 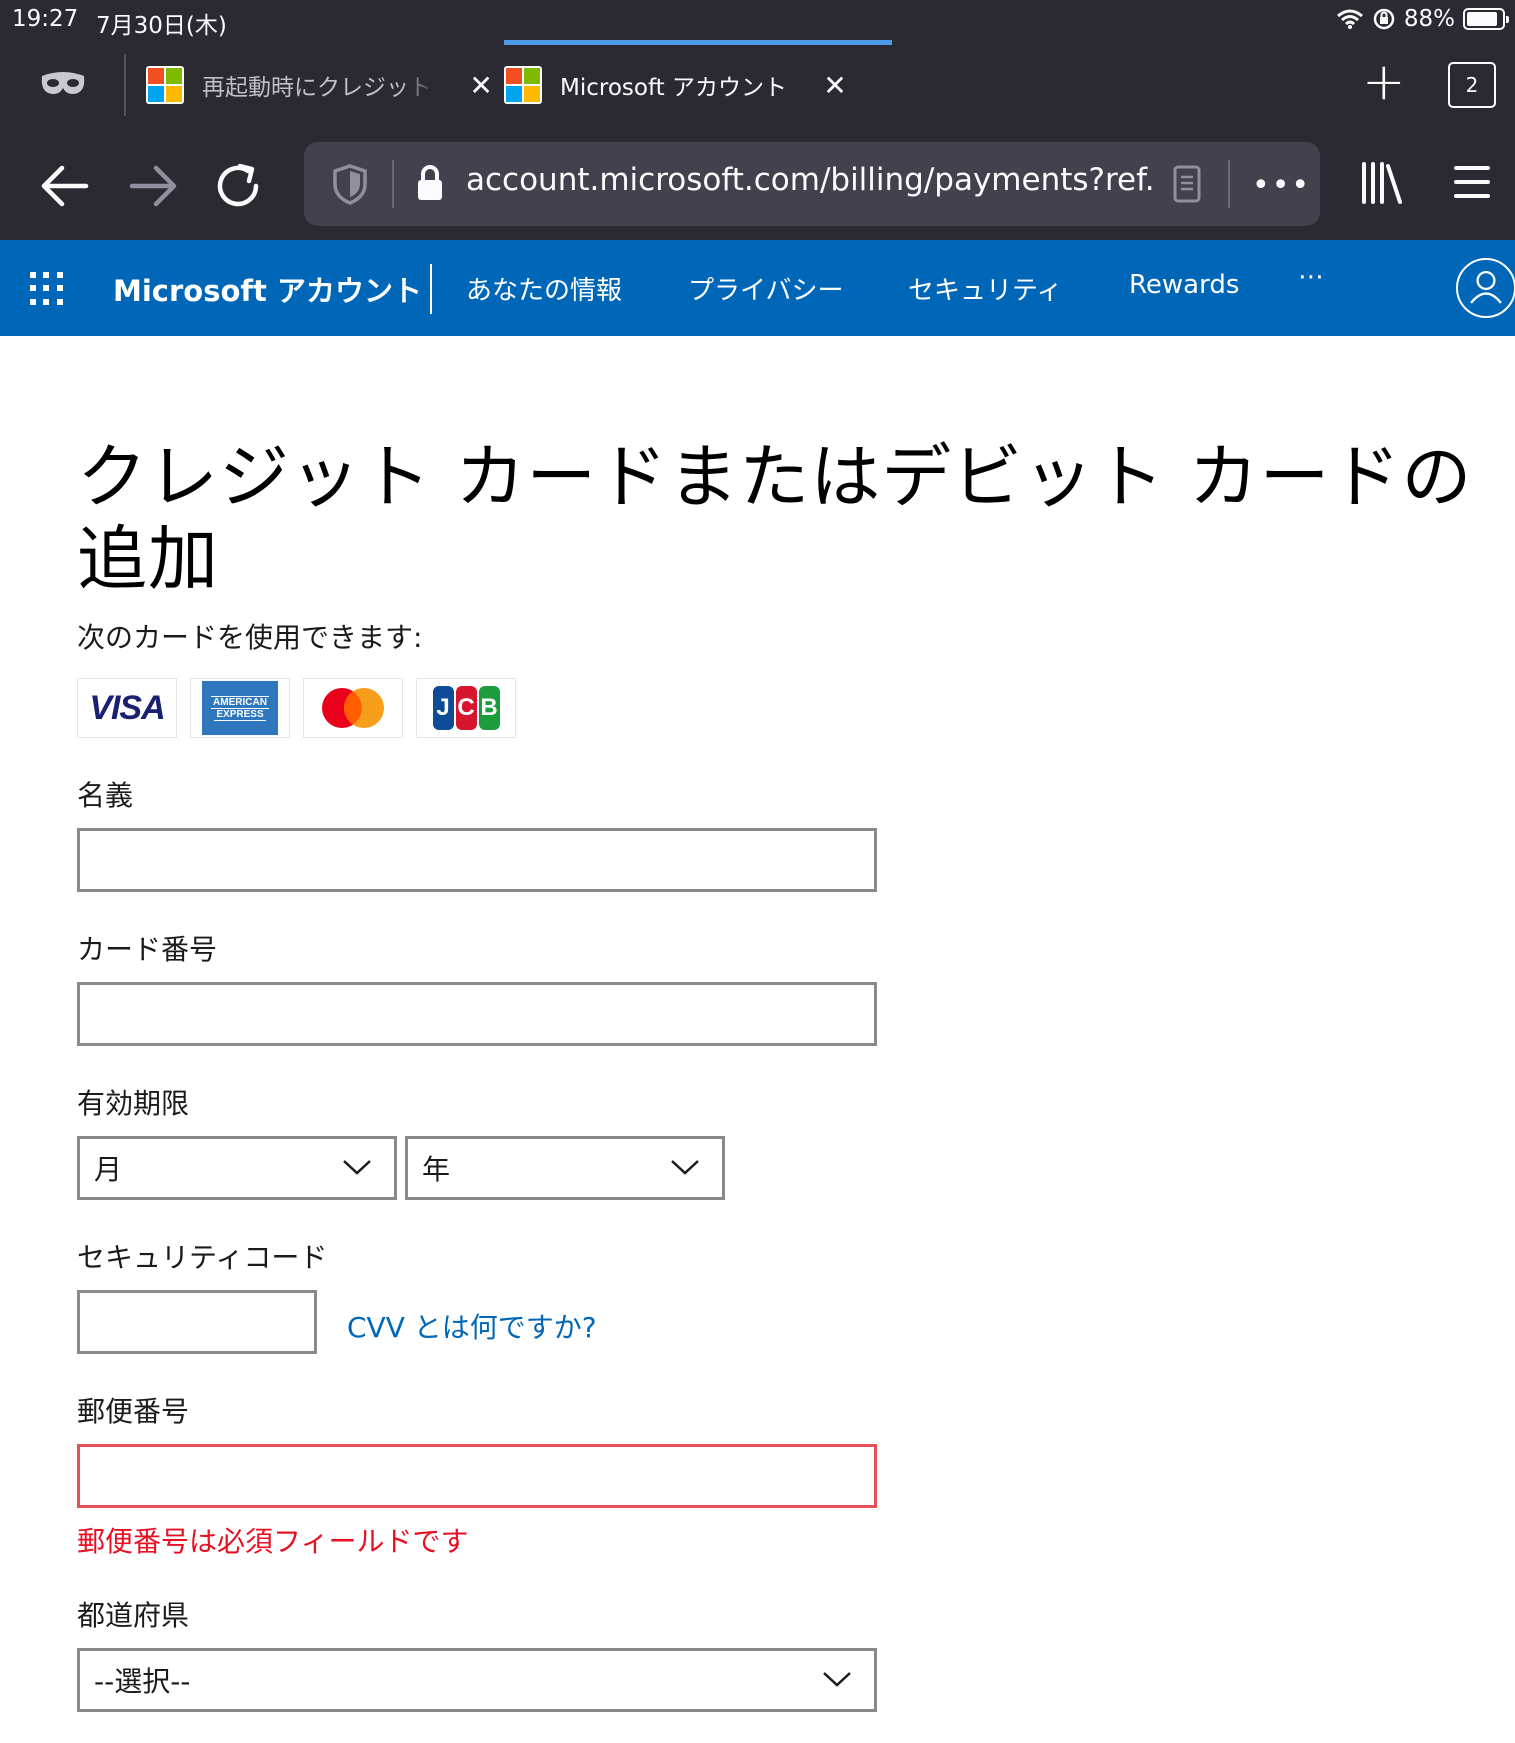 I want to click on account-avatar-icon, so click(x=1485, y=288).